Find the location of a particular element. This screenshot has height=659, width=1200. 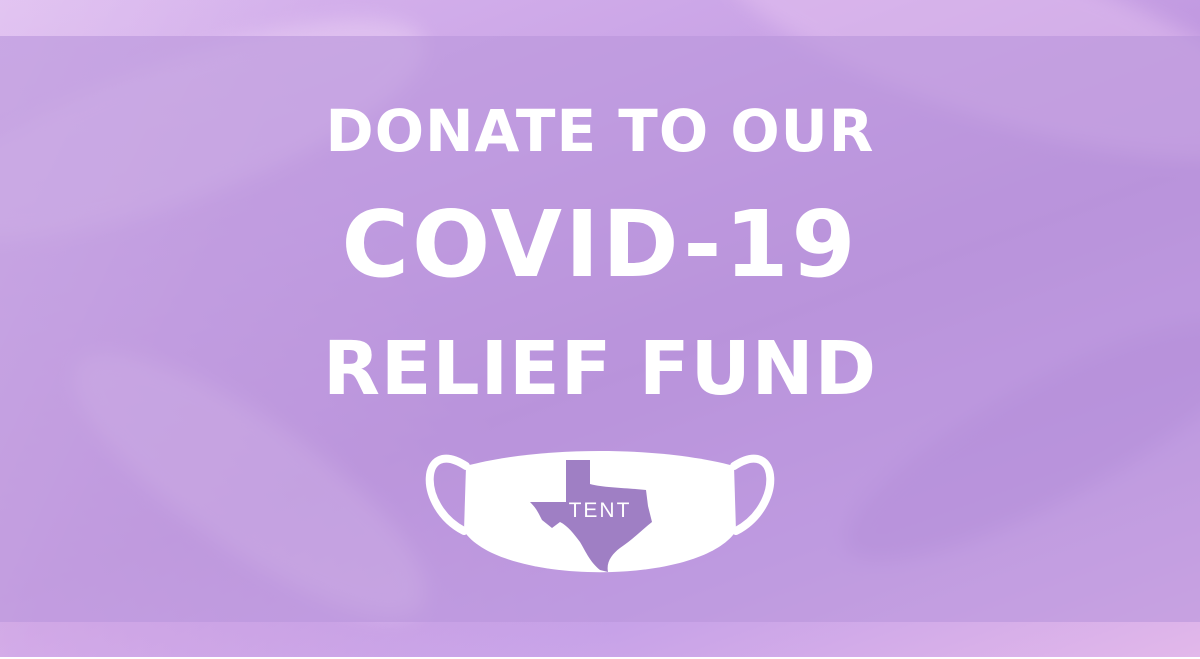

headline-line-3: RELIEF FUND is located at coordinates (600, 369).